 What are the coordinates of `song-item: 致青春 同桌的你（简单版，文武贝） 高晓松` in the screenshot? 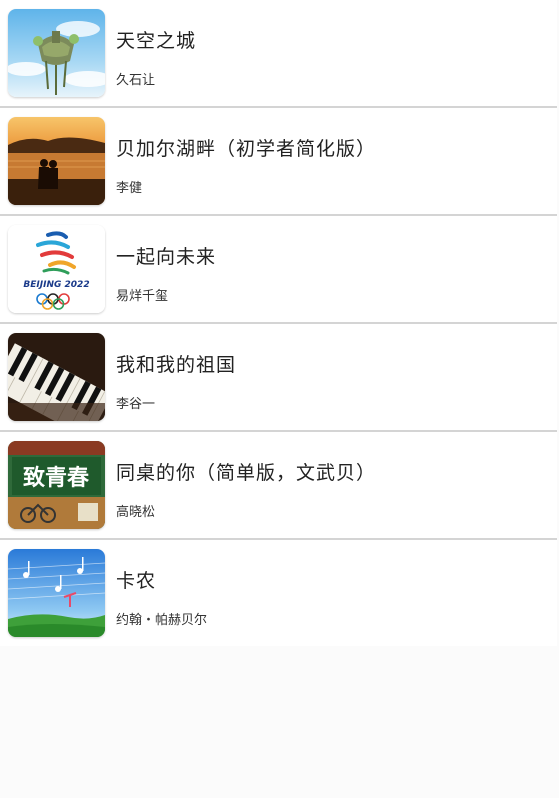 It's located at (278, 486).